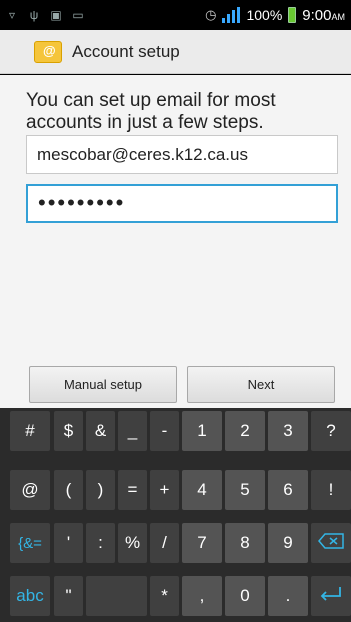 The image size is (351, 622). I want to click on key-enter, so click(331, 596).